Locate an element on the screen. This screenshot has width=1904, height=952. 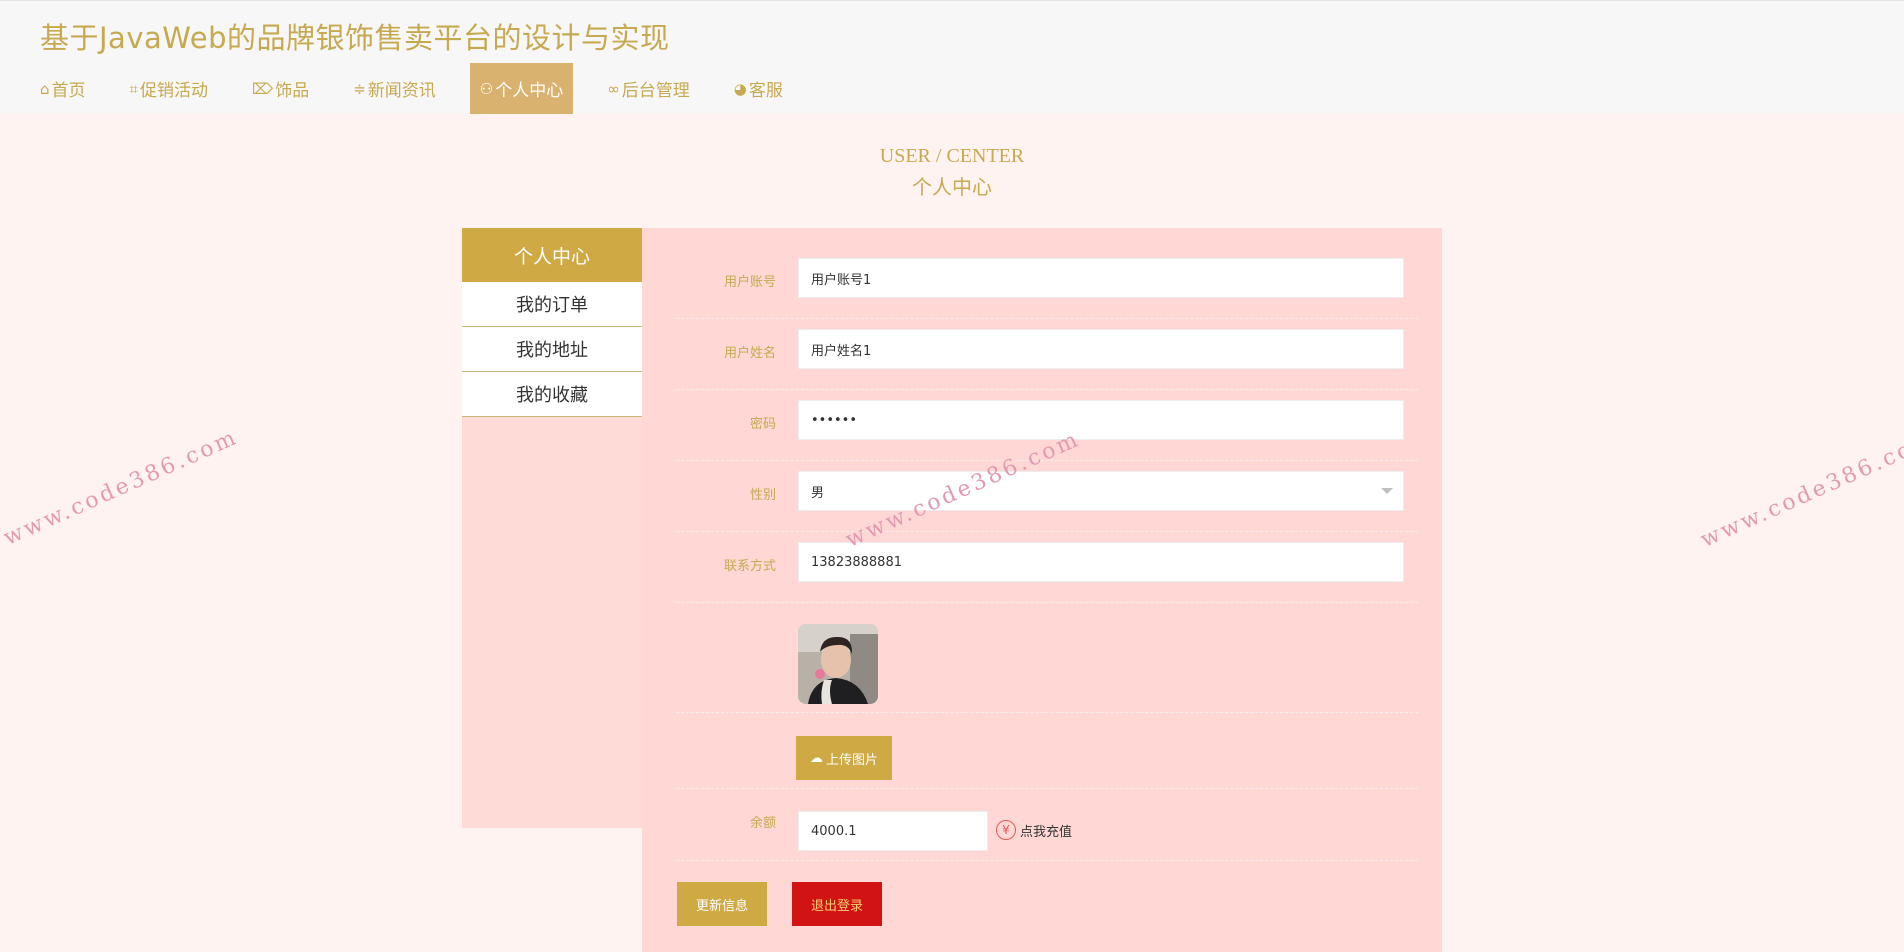
nav-label: 饰品 is located at coordinates (292, 91).